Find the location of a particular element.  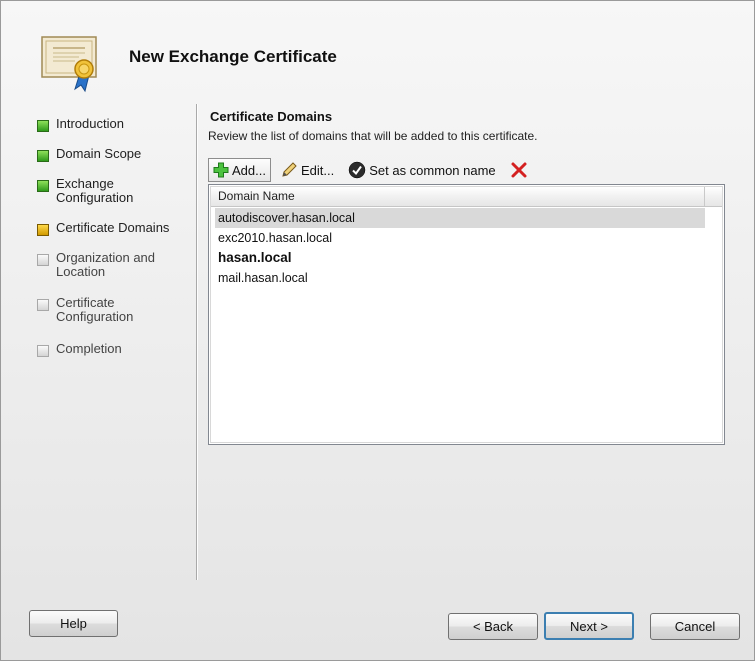

nav-step-completion: Completion is located at coordinates (111, 349).